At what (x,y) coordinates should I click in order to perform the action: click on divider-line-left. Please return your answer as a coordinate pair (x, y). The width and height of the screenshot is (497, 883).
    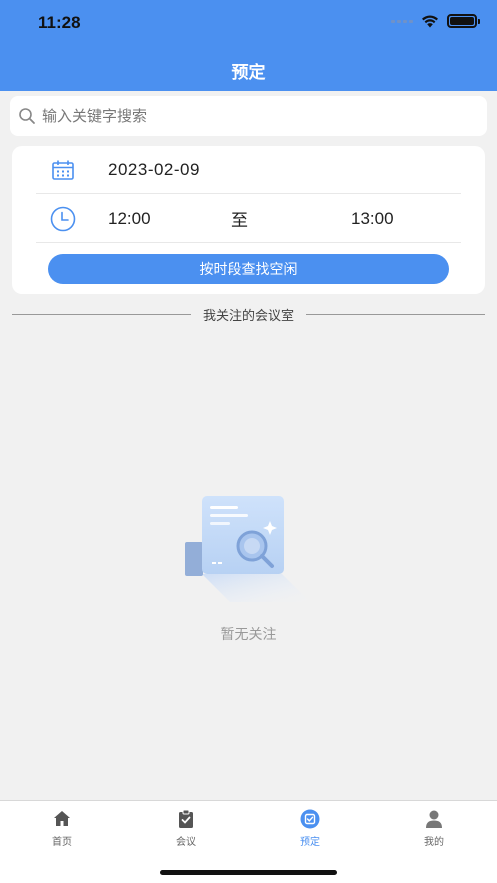
    Looking at the image, I should click on (101, 314).